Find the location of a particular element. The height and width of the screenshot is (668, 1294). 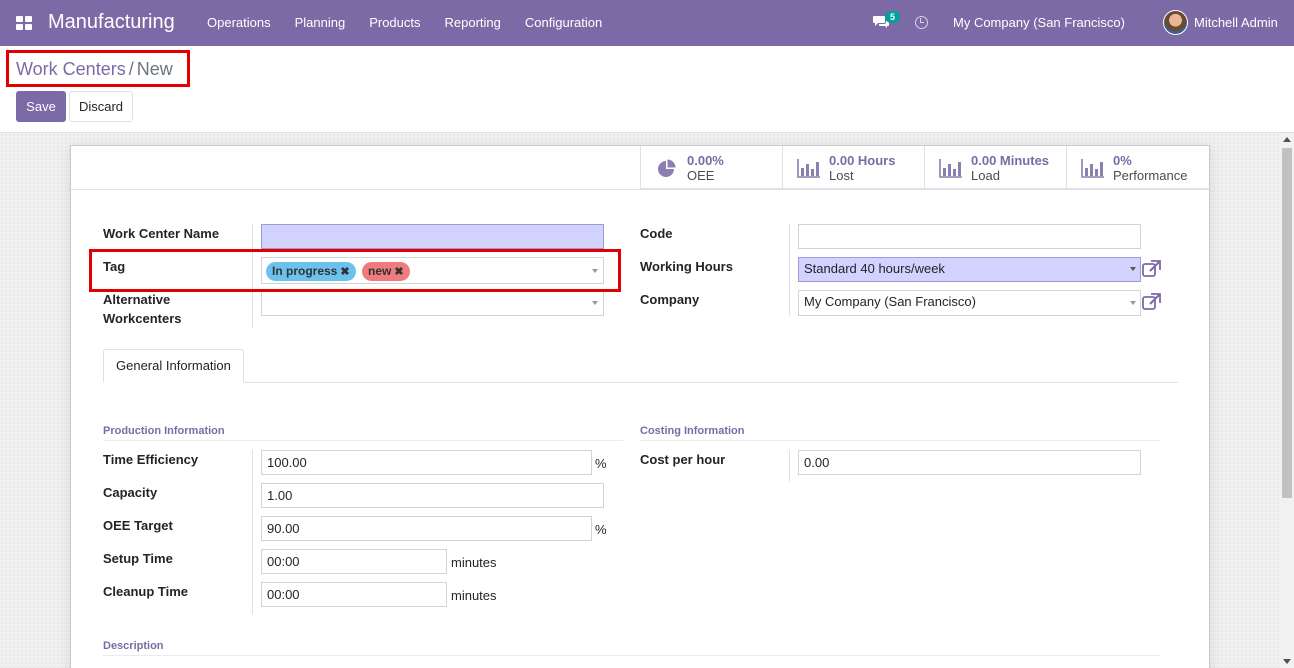

scroll-down-arrow-icon is located at coordinates (1287, 661).